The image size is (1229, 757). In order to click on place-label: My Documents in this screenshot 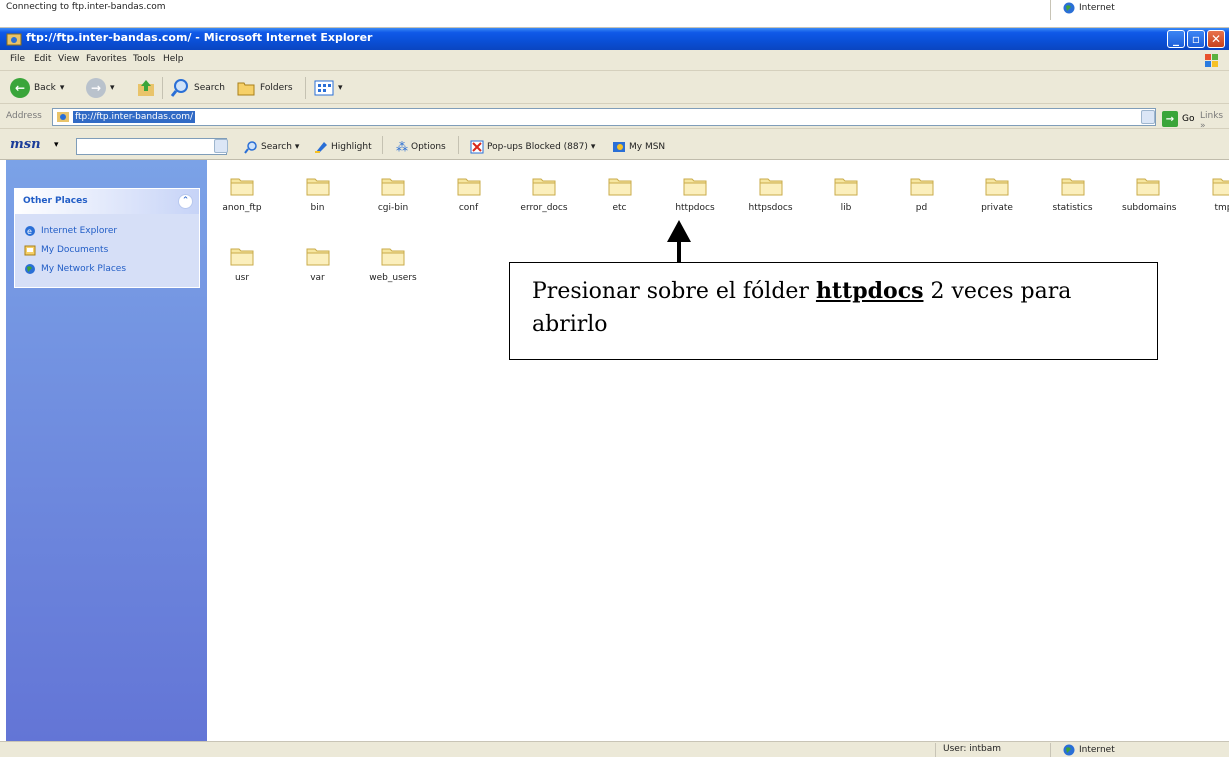, I will do `click(75, 250)`.